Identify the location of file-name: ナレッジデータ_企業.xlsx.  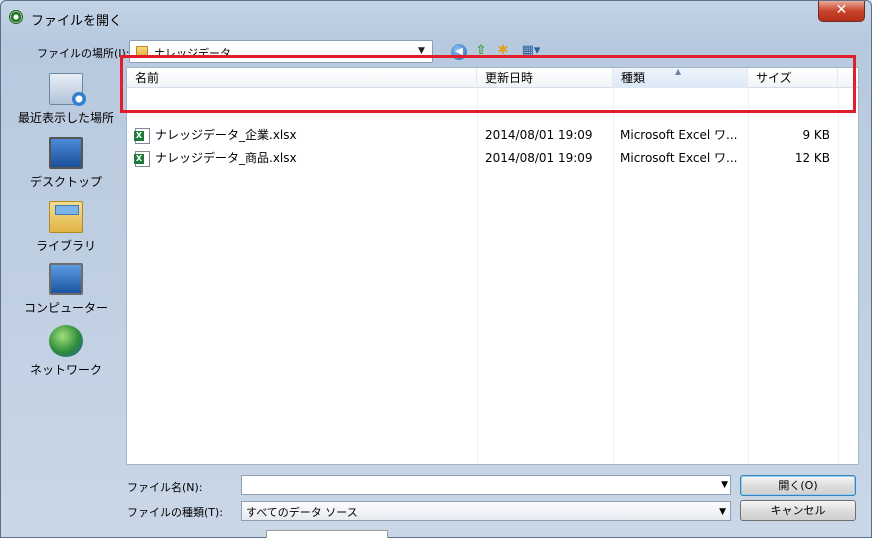
(226, 135).